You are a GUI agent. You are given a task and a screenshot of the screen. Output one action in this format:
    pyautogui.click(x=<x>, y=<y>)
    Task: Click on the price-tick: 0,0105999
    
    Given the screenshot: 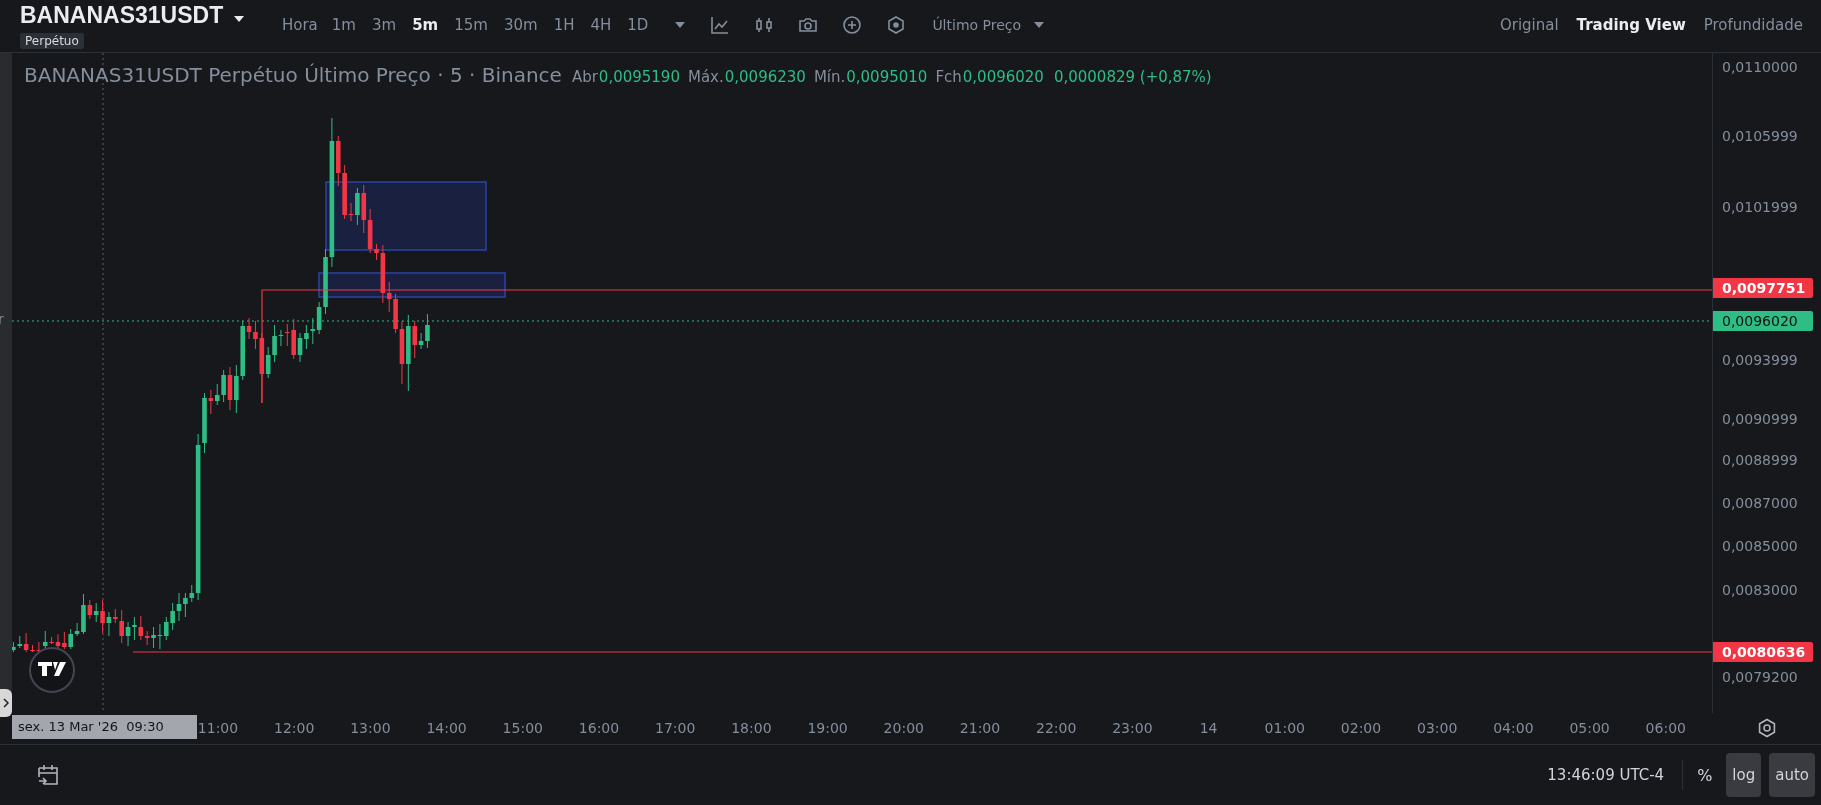 What is the action you would take?
    pyautogui.click(x=1760, y=136)
    